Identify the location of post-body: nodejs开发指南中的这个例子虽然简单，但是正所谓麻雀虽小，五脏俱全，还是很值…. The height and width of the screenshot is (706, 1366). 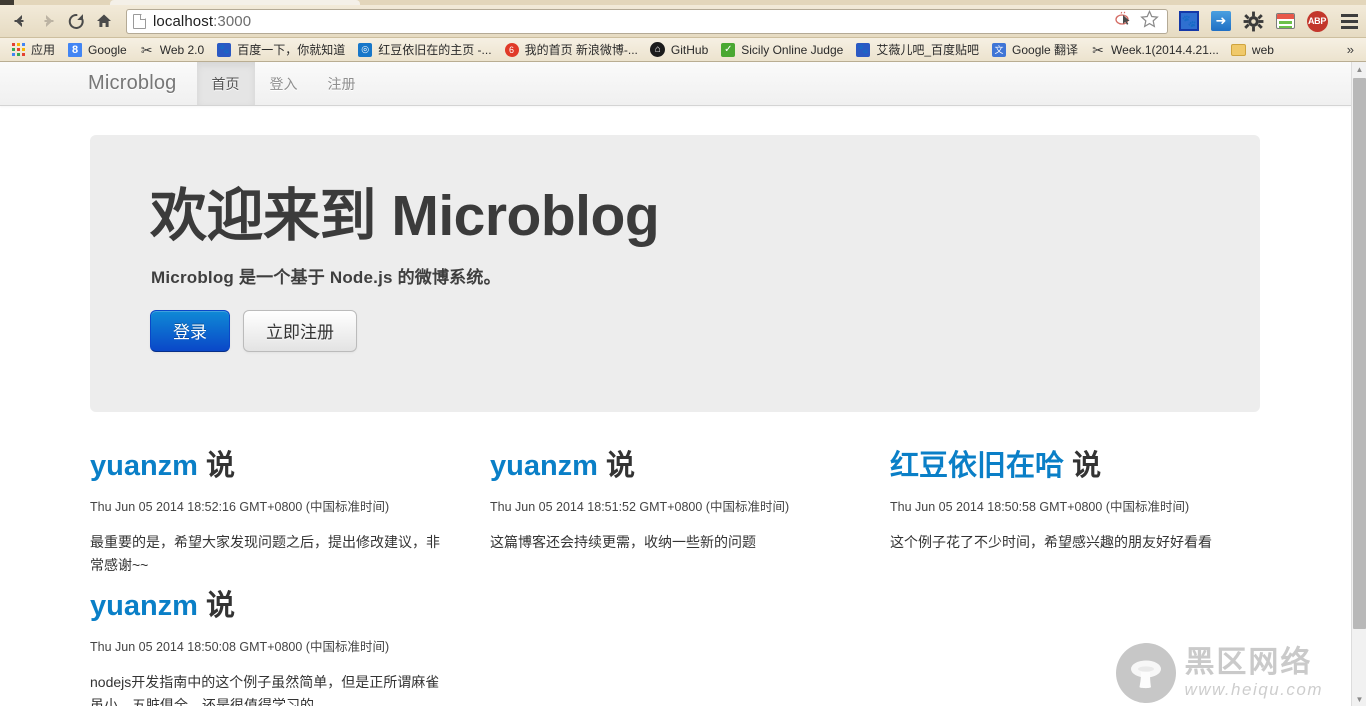
(265, 690).